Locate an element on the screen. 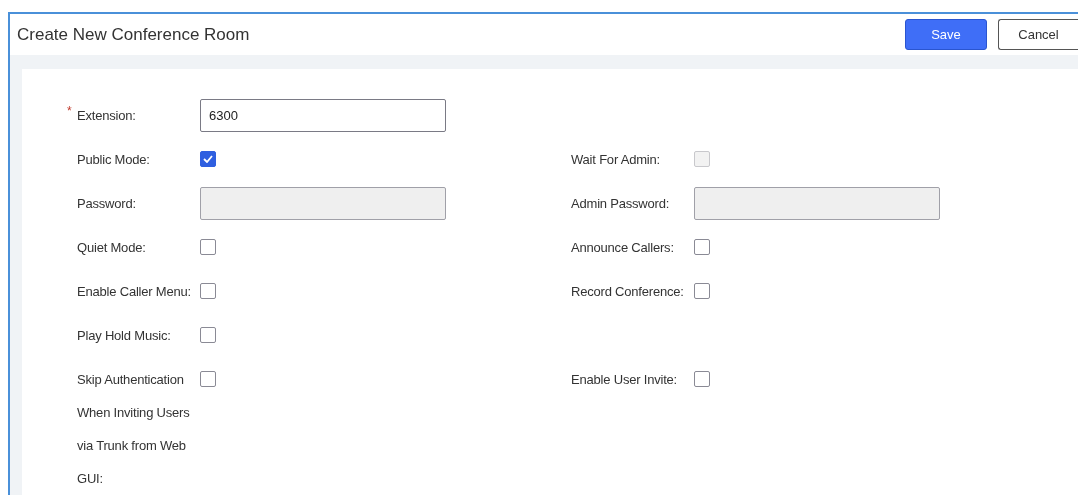 The width and height of the screenshot is (1078, 495). check-icon is located at coordinates (208, 159).